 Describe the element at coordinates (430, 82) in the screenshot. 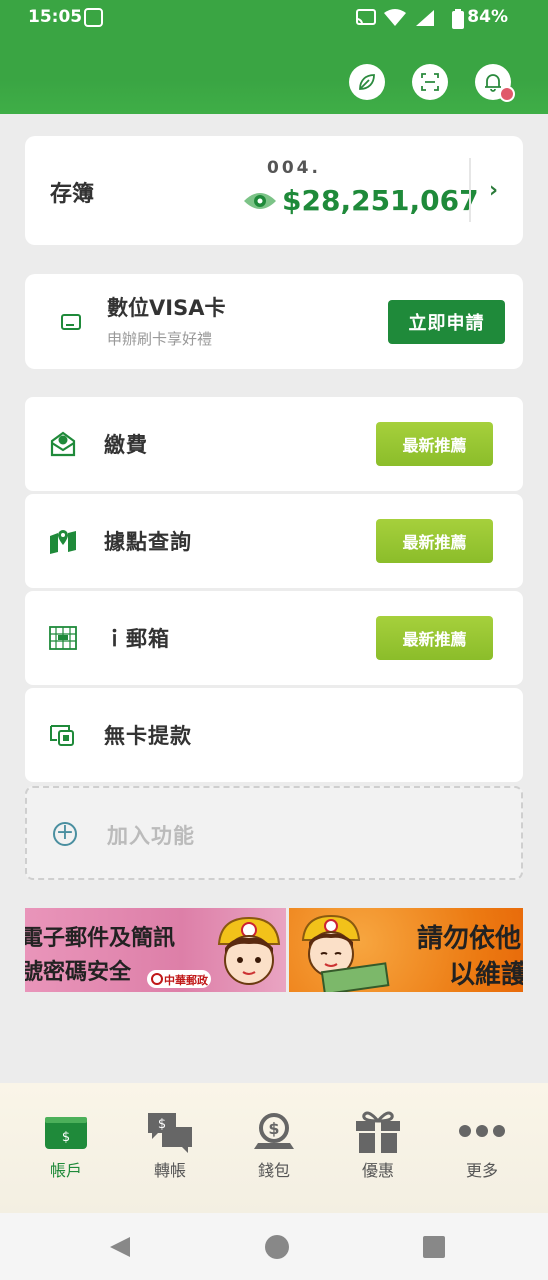

I see `scan-icon` at that location.